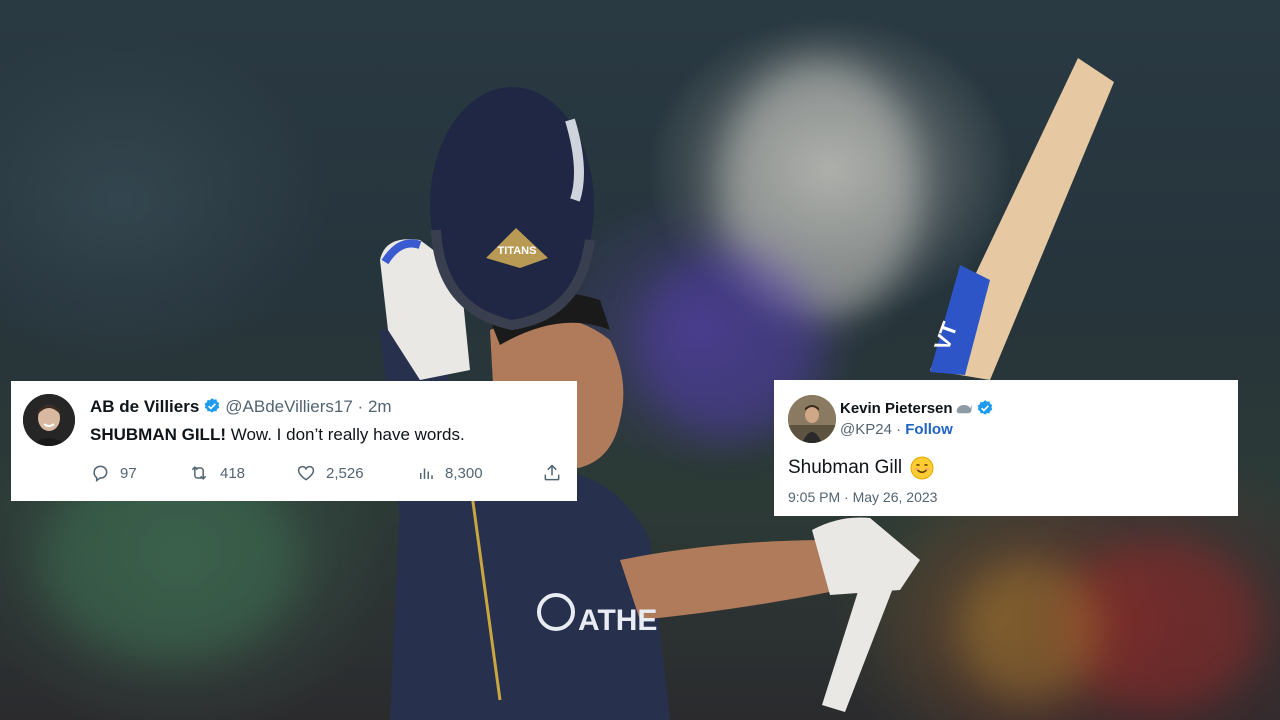  Describe the element at coordinates (128, 473) in the screenshot. I see `reply-count: 97` at that location.